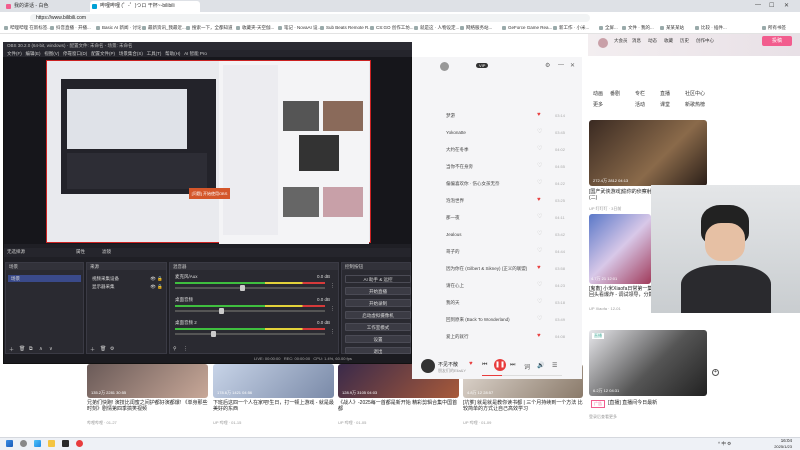 The height and width of the screenshot is (450, 800). I want to click on properties-button: 属性, so click(80, 252).